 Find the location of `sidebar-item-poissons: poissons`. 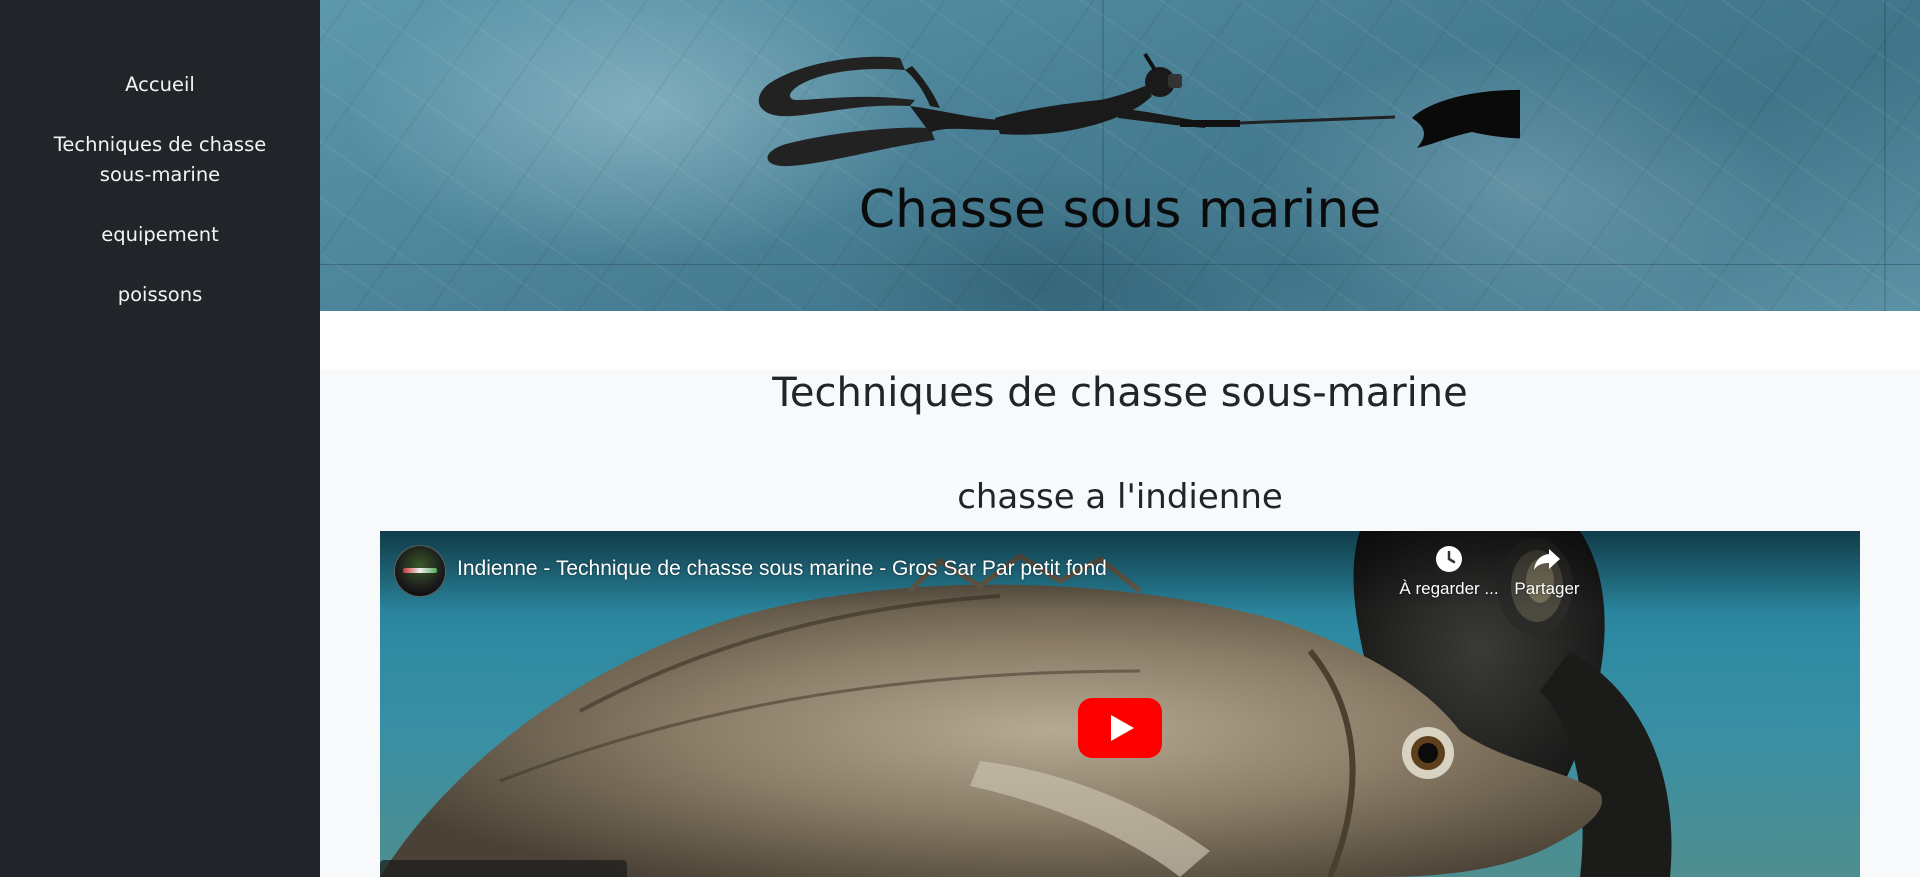

sidebar-item-poissons: poissons is located at coordinates (160, 295).